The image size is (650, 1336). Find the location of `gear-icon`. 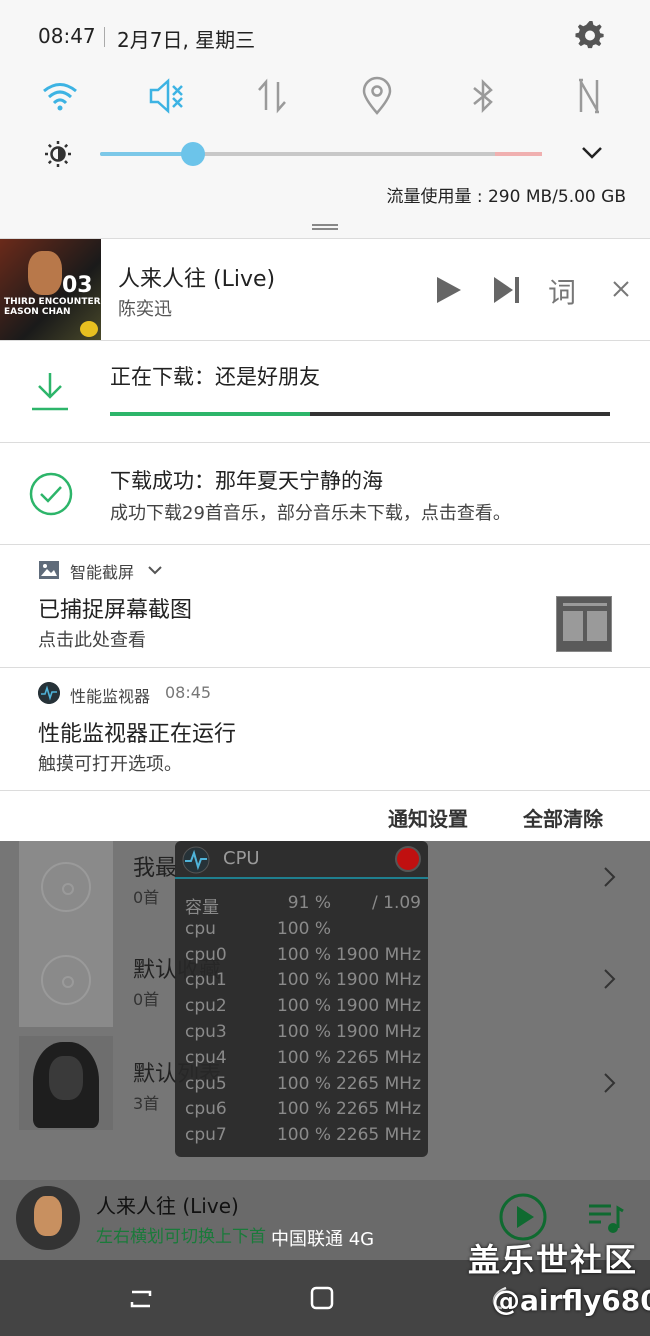

gear-icon is located at coordinates (590, 35).